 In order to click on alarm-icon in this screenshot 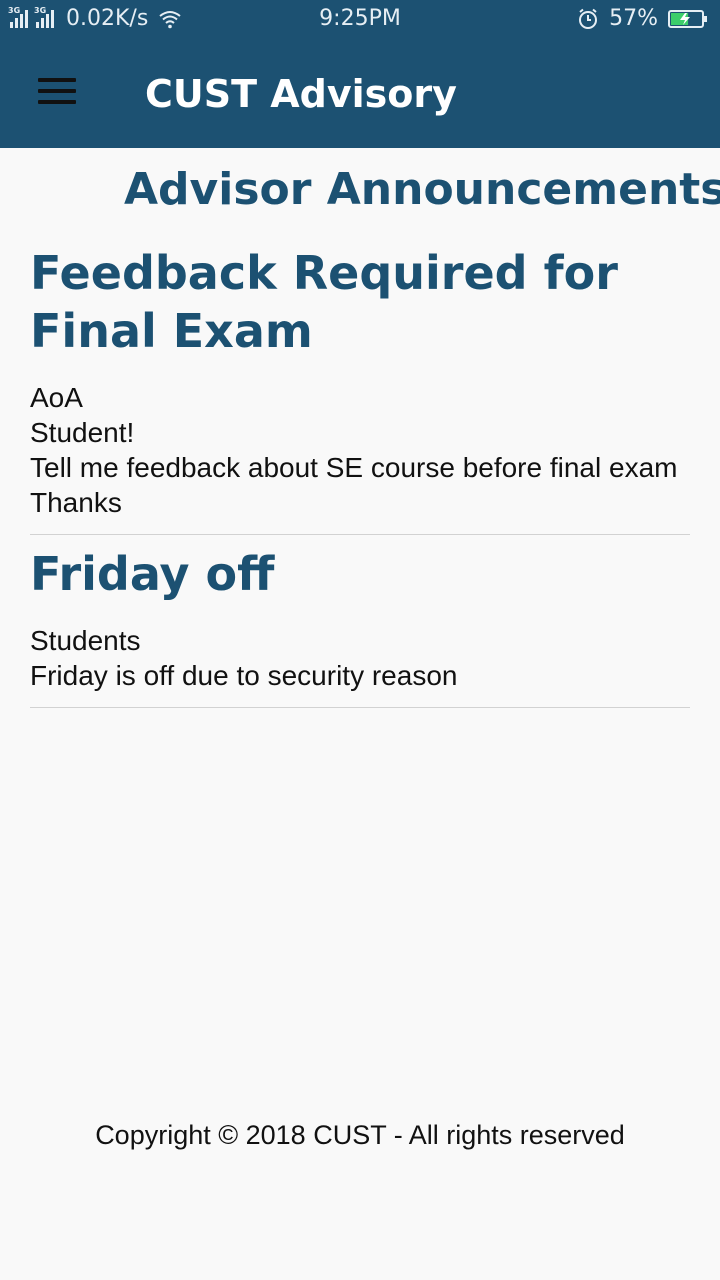, I will do `click(588, 18)`.